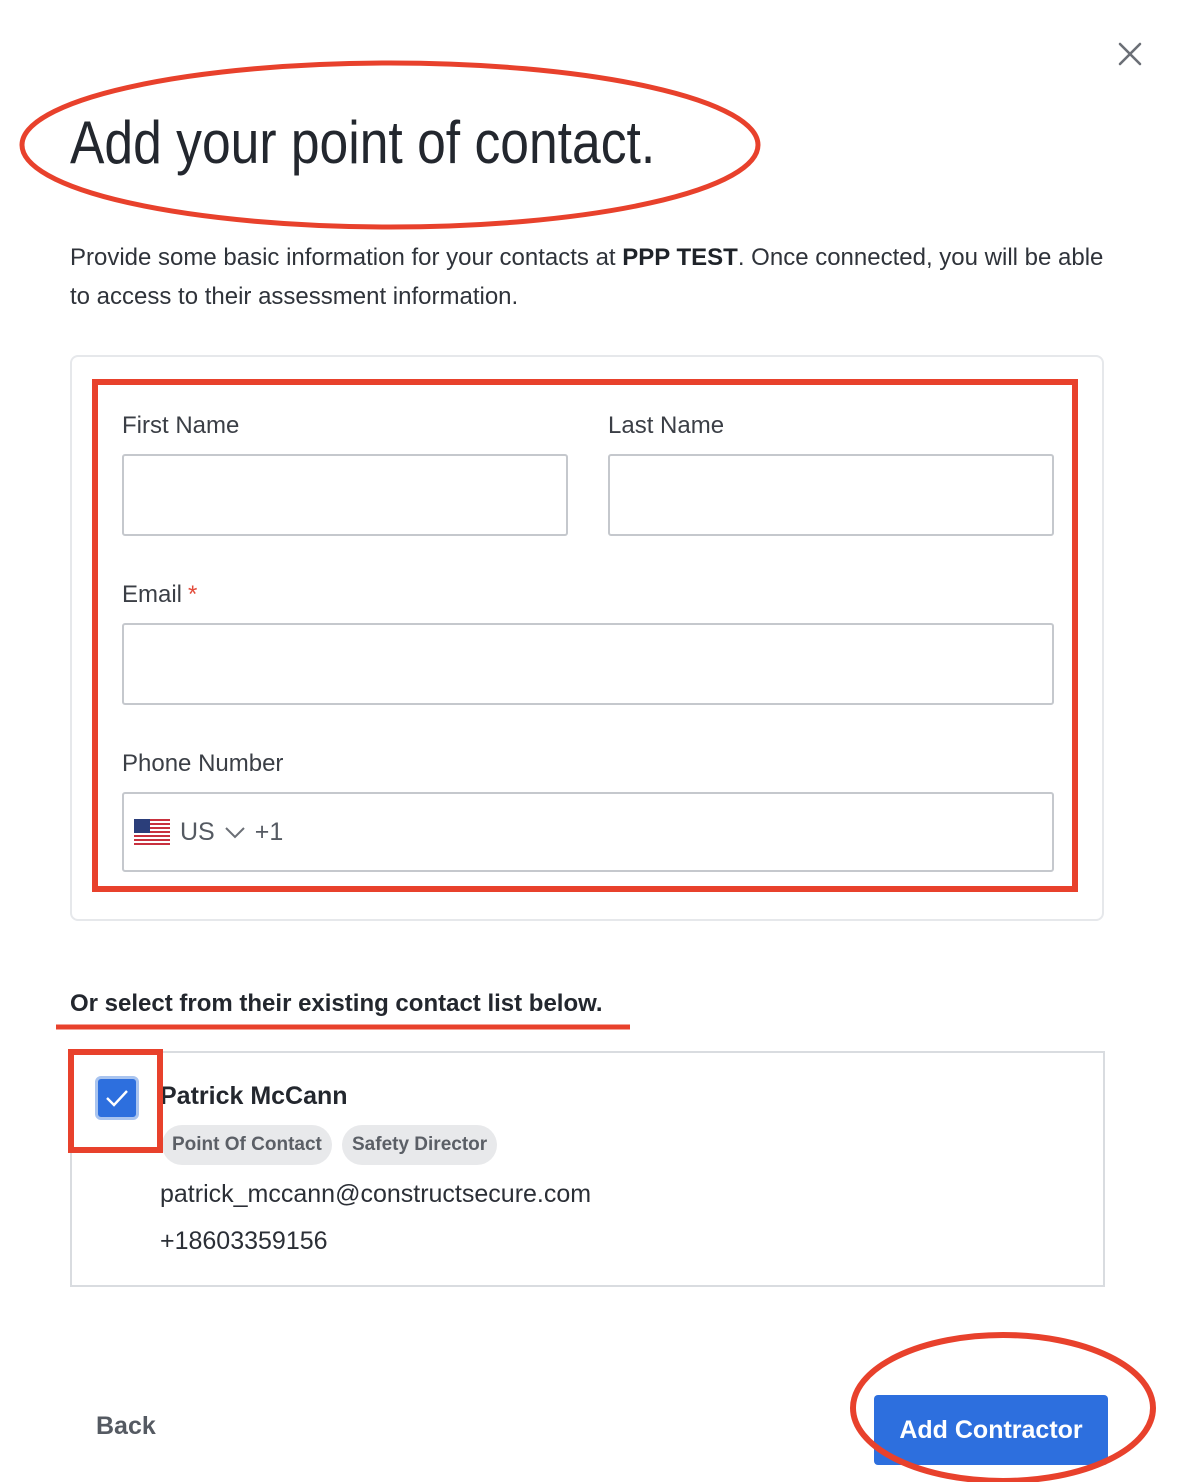 Image resolution: width=1178 pixels, height=1482 pixels. Describe the element at coordinates (244, 1241) in the screenshot. I see `contact-phone: +18603359156` at that location.